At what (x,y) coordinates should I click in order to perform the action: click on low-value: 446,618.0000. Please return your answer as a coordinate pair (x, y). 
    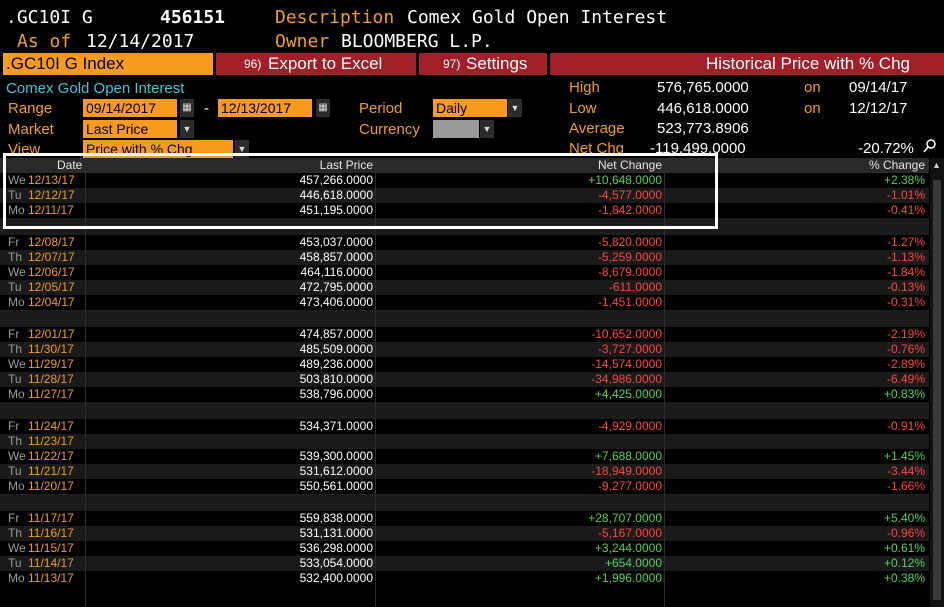
    Looking at the image, I should click on (703, 108).